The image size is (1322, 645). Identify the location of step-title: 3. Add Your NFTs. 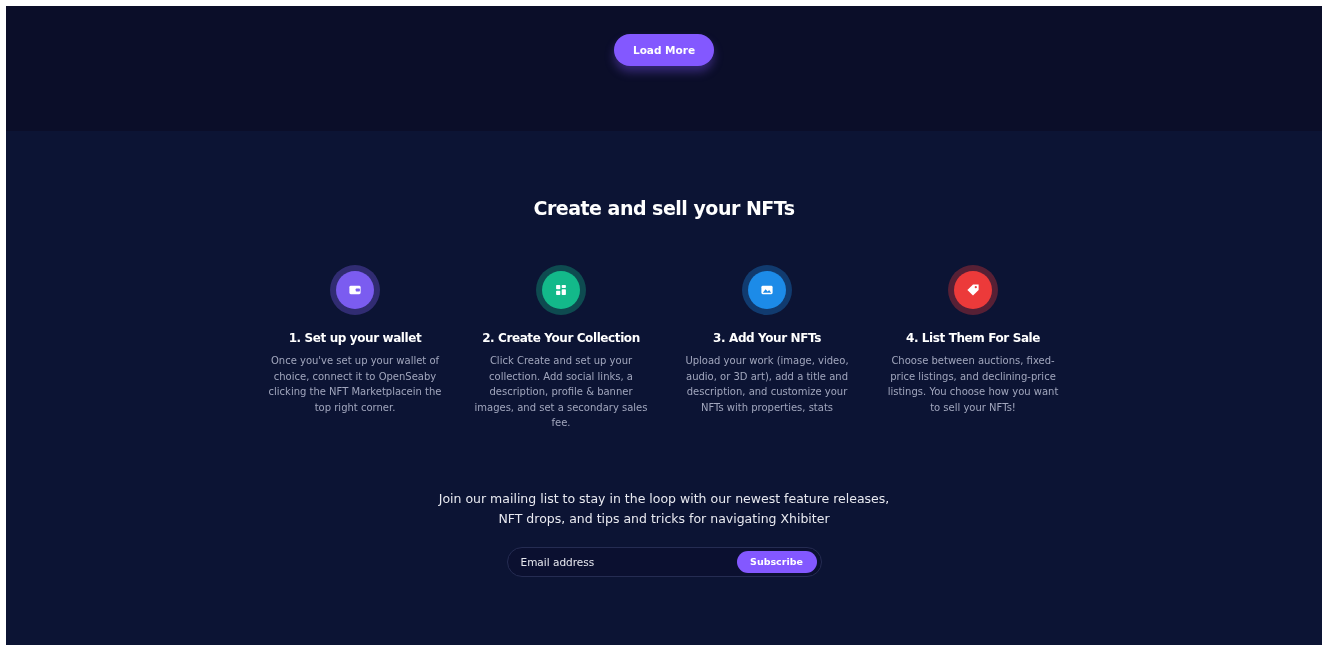
(767, 338).